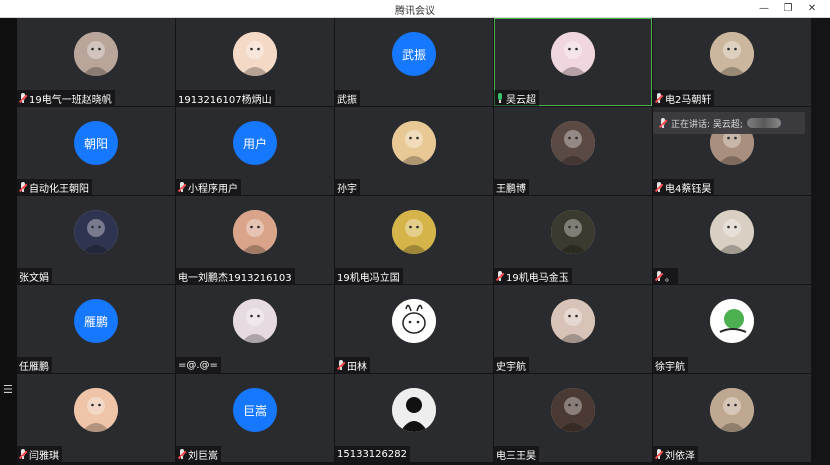  I want to click on participant-tile: 刘依泽, so click(732, 418).